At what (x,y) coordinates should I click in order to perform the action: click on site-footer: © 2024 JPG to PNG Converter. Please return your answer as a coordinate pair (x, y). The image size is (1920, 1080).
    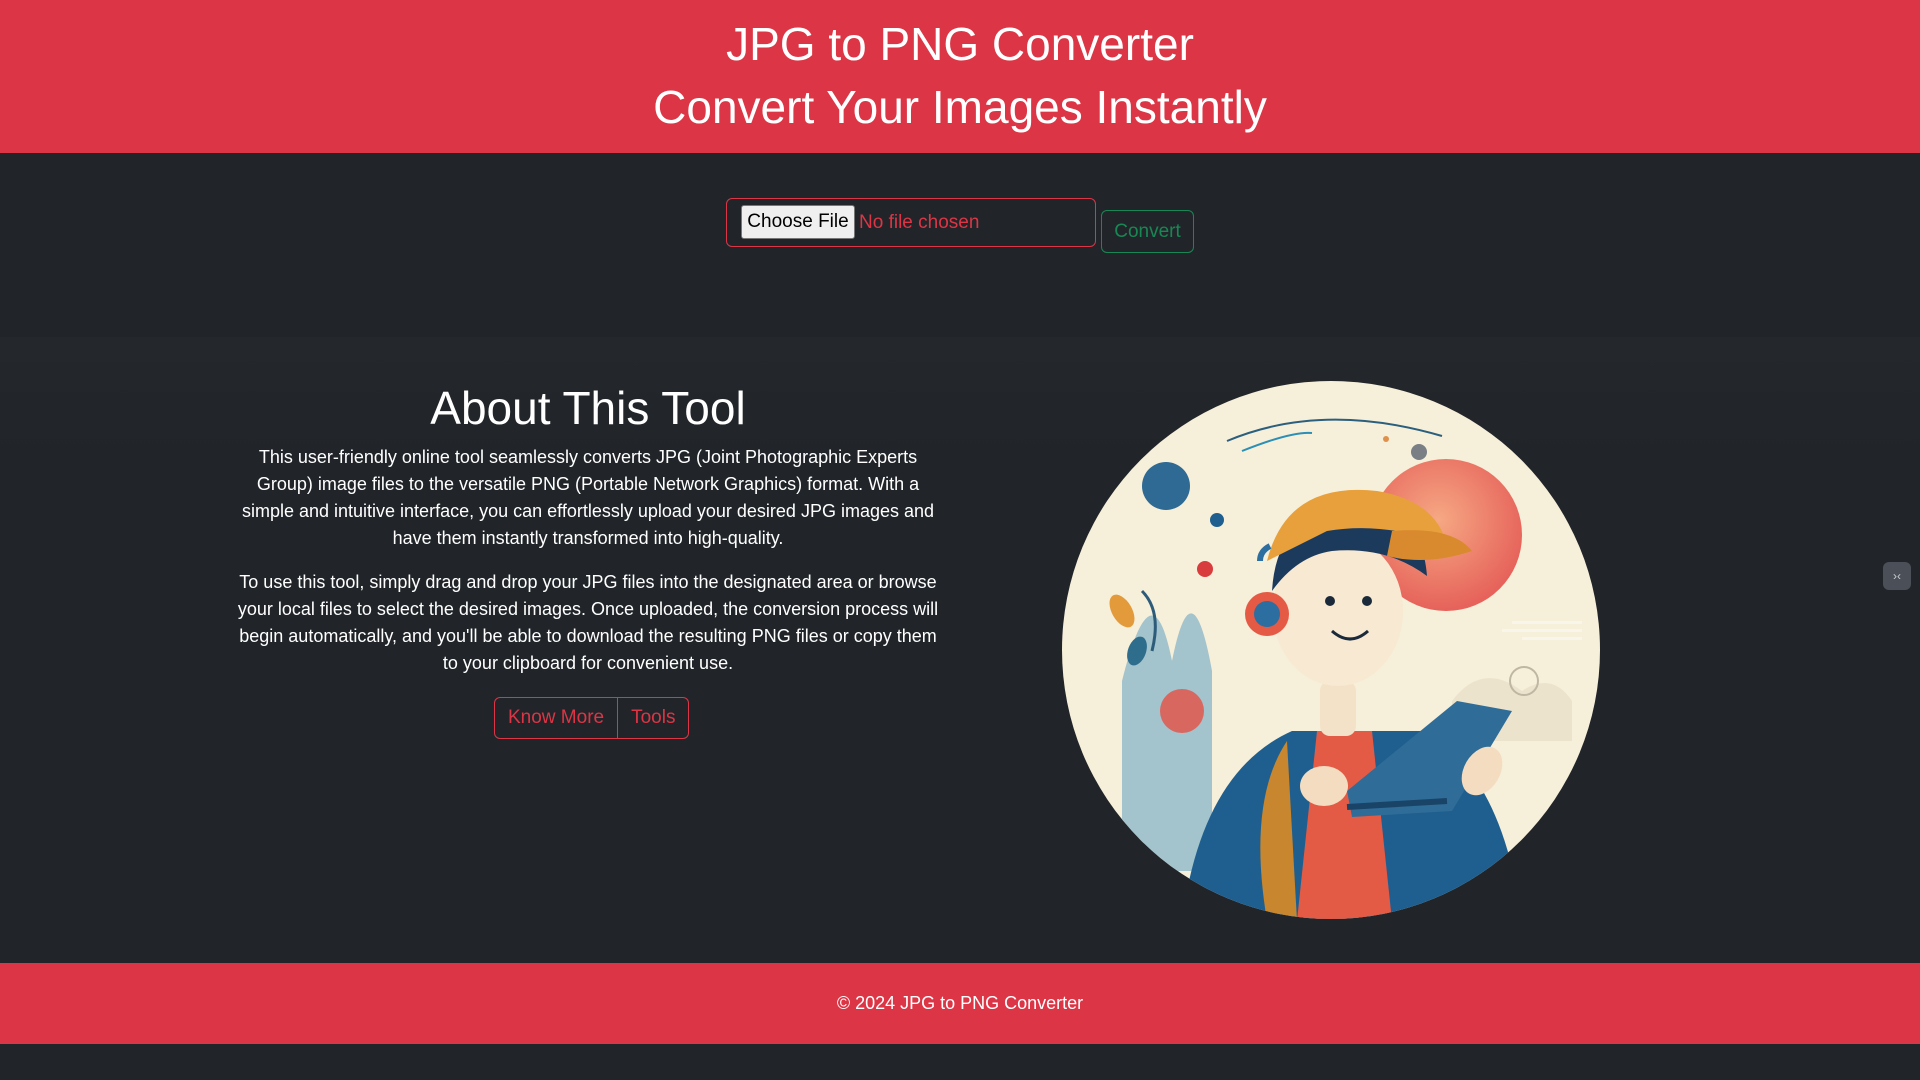
    Looking at the image, I should click on (960, 1003).